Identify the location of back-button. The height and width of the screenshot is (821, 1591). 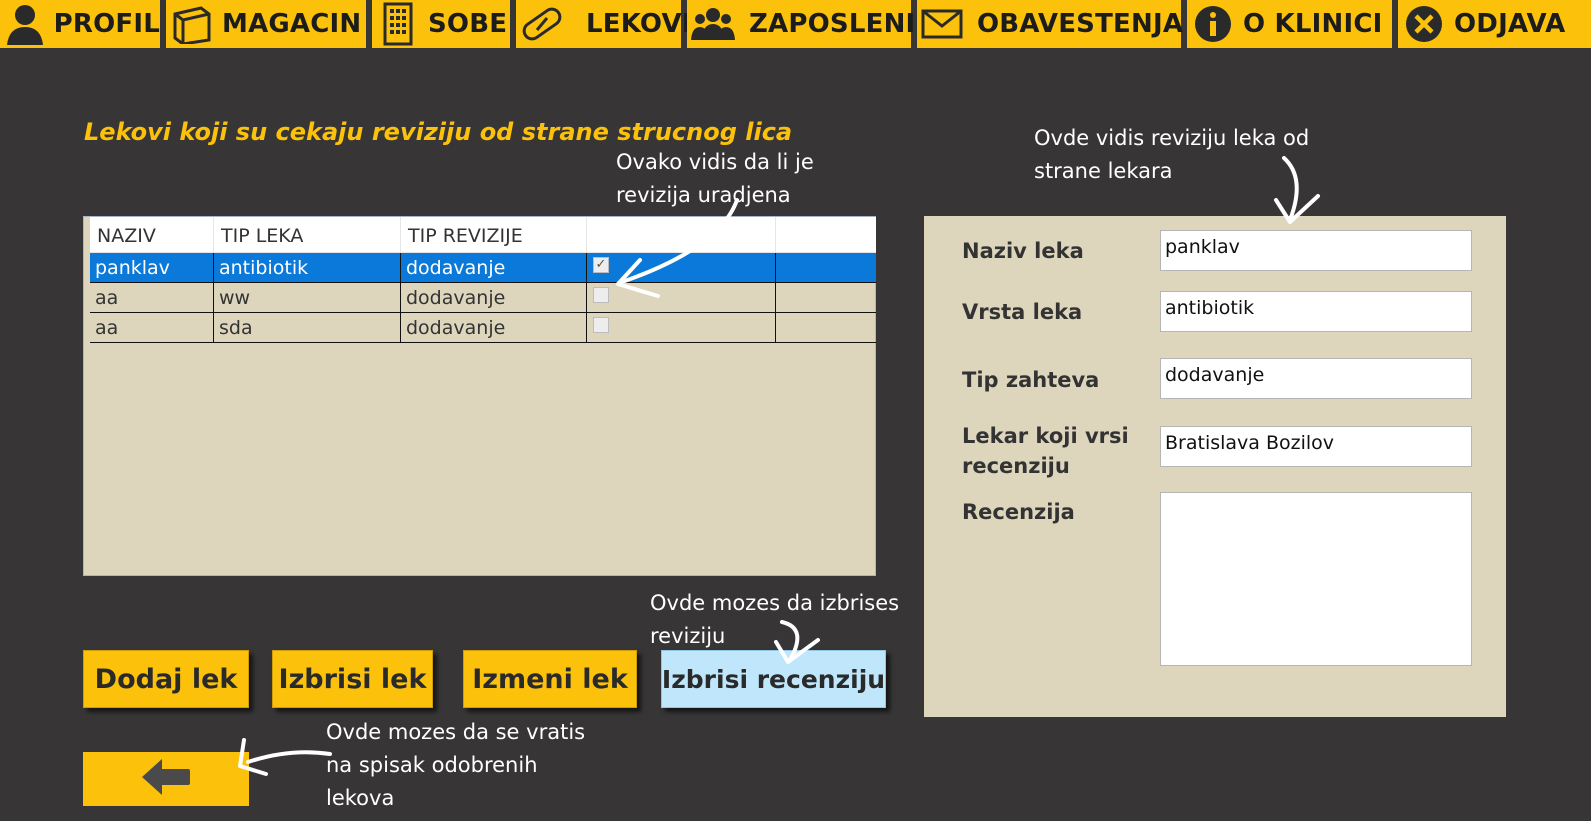
(166, 779).